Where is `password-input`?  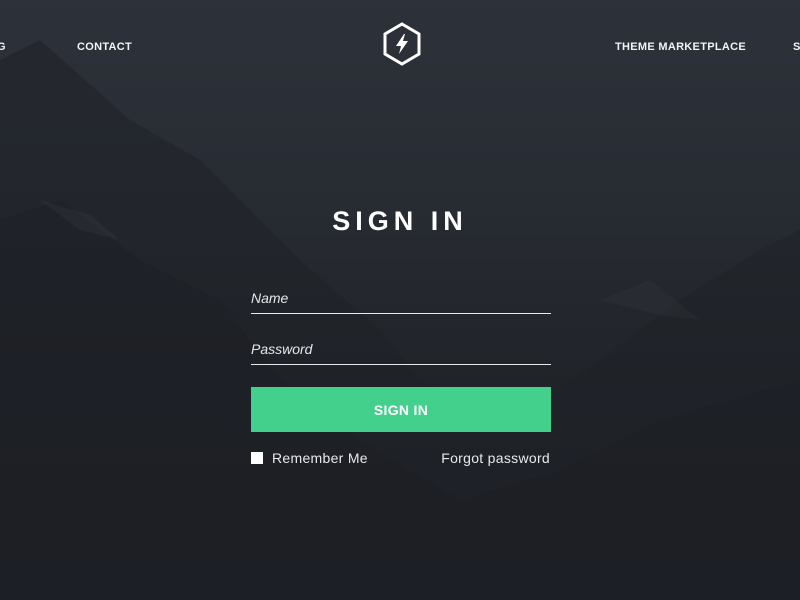
password-input is located at coordinates (401, 349).